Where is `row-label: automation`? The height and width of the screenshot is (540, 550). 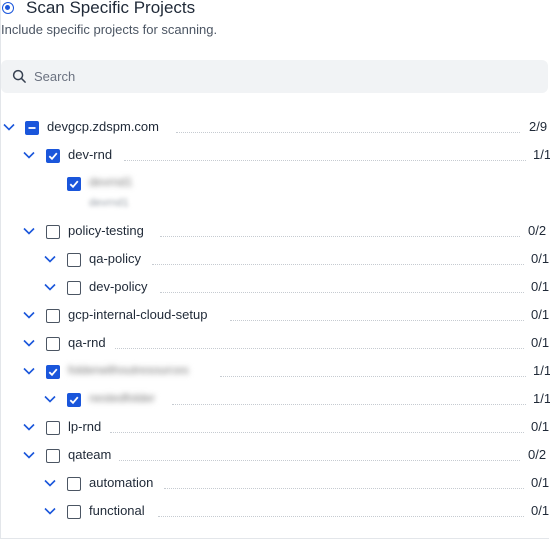 row-label: automation is located at coordinates (123, 482).